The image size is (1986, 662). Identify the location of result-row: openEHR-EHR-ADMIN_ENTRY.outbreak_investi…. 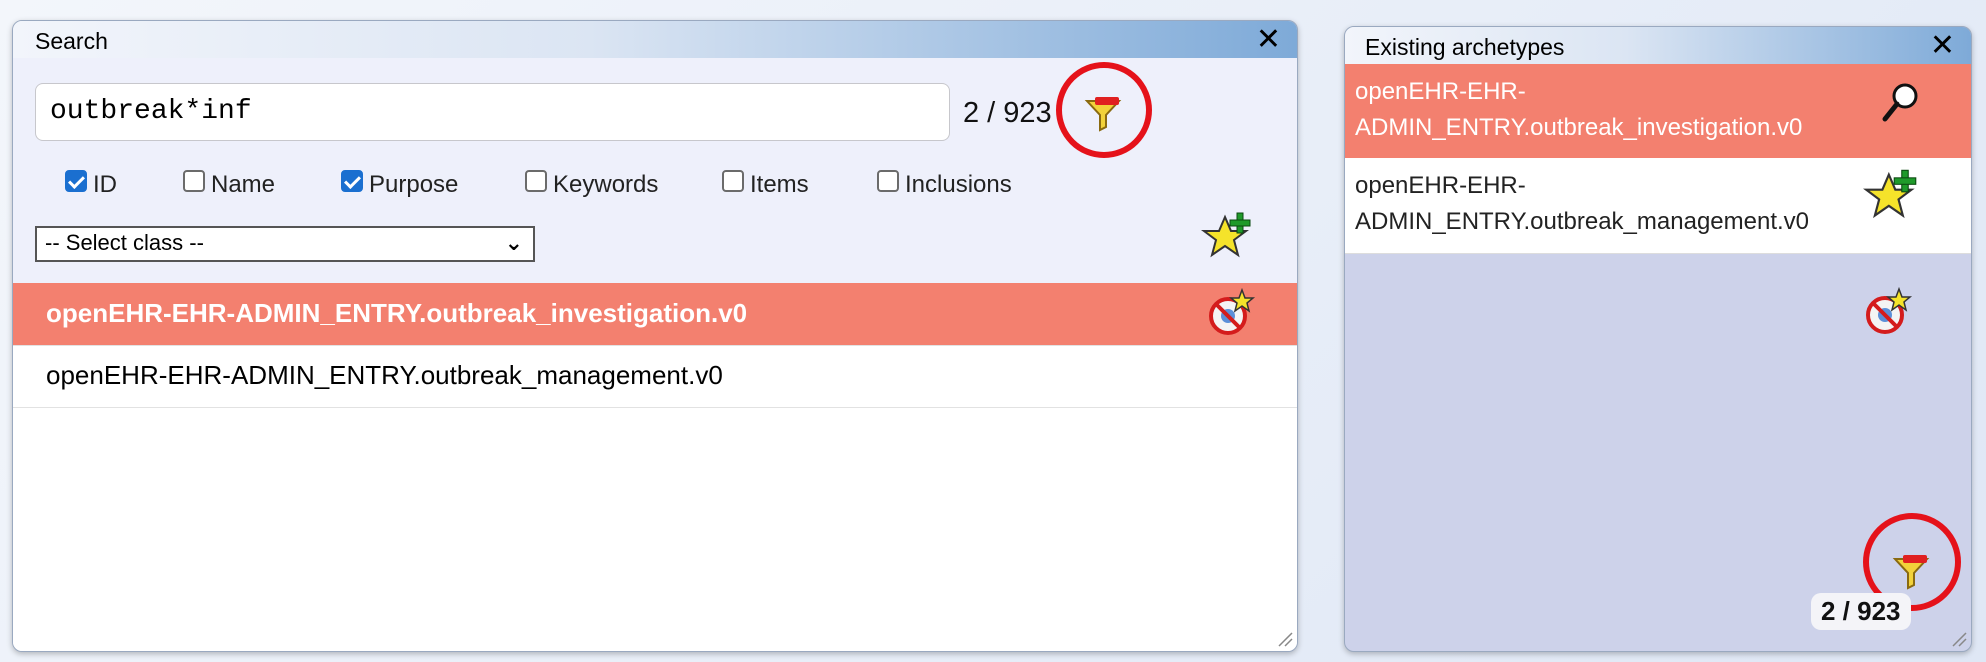
(655, 314).